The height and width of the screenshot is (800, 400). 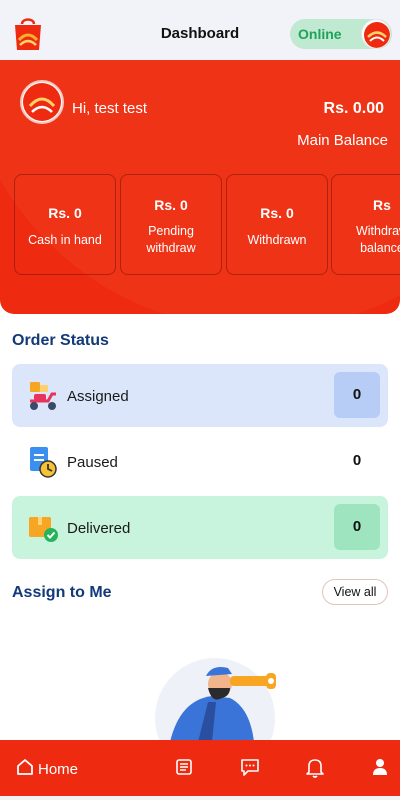 I want to click on stat-label: Withdraw balance, so click(x=377, y=239).